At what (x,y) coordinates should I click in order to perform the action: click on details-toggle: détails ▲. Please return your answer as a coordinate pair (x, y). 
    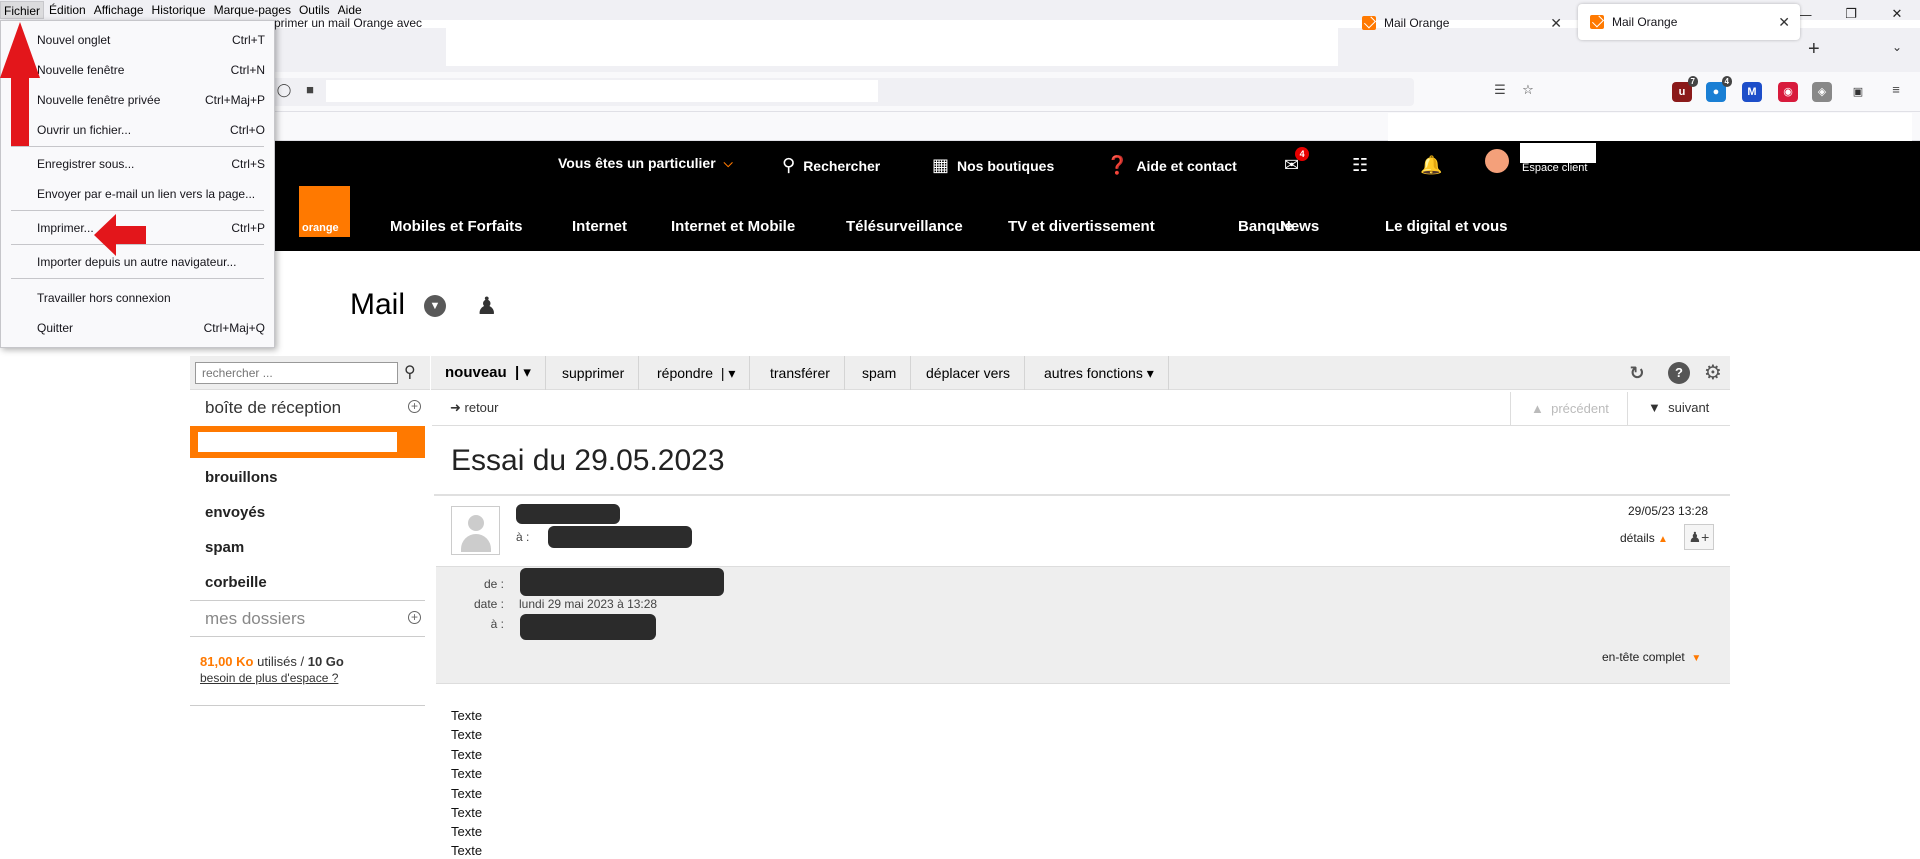
    Looking at the image, I should click on (1644, 538).